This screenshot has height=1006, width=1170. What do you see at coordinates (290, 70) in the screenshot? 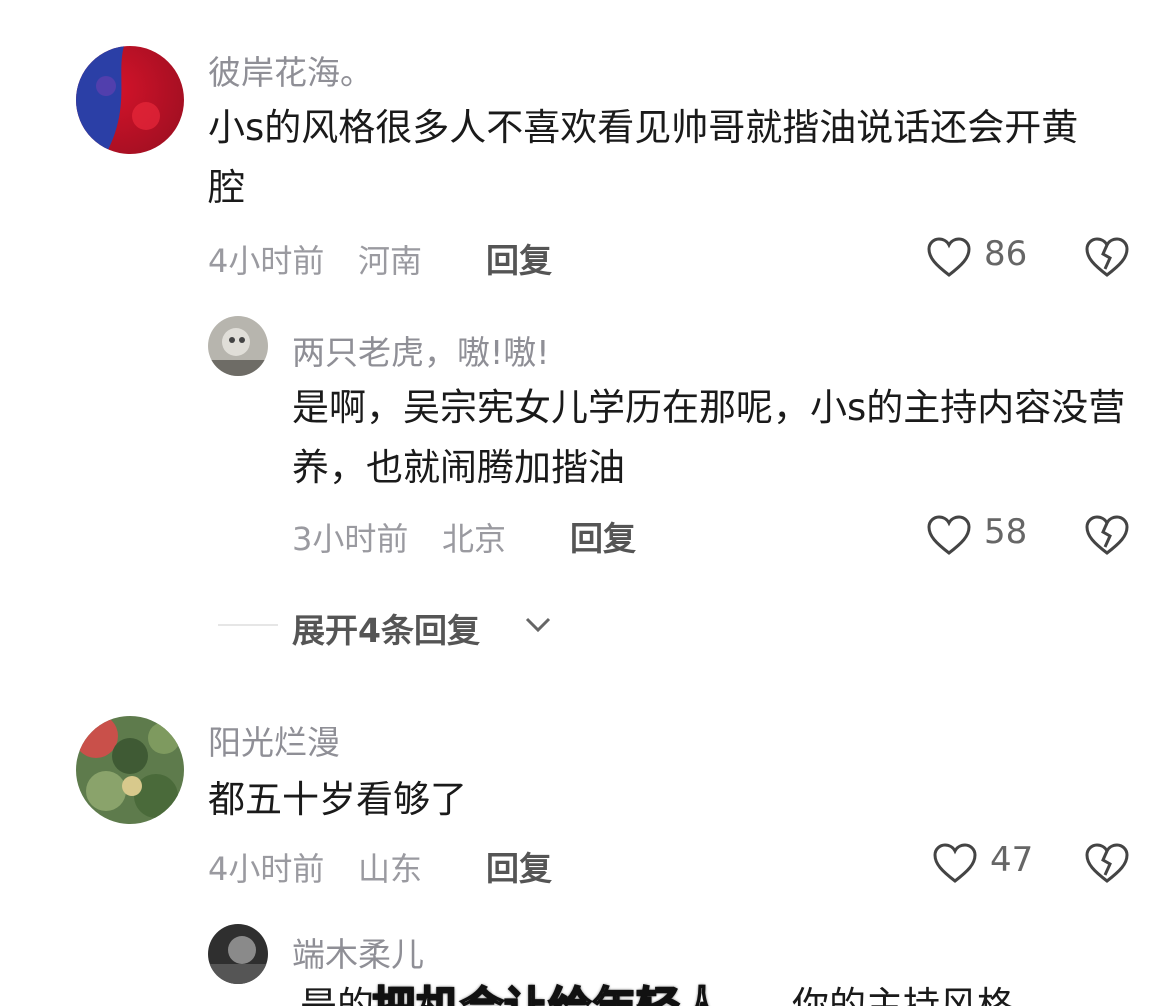
I see `comment-username: 彼岸花海。` at bounding box center [290, 70].